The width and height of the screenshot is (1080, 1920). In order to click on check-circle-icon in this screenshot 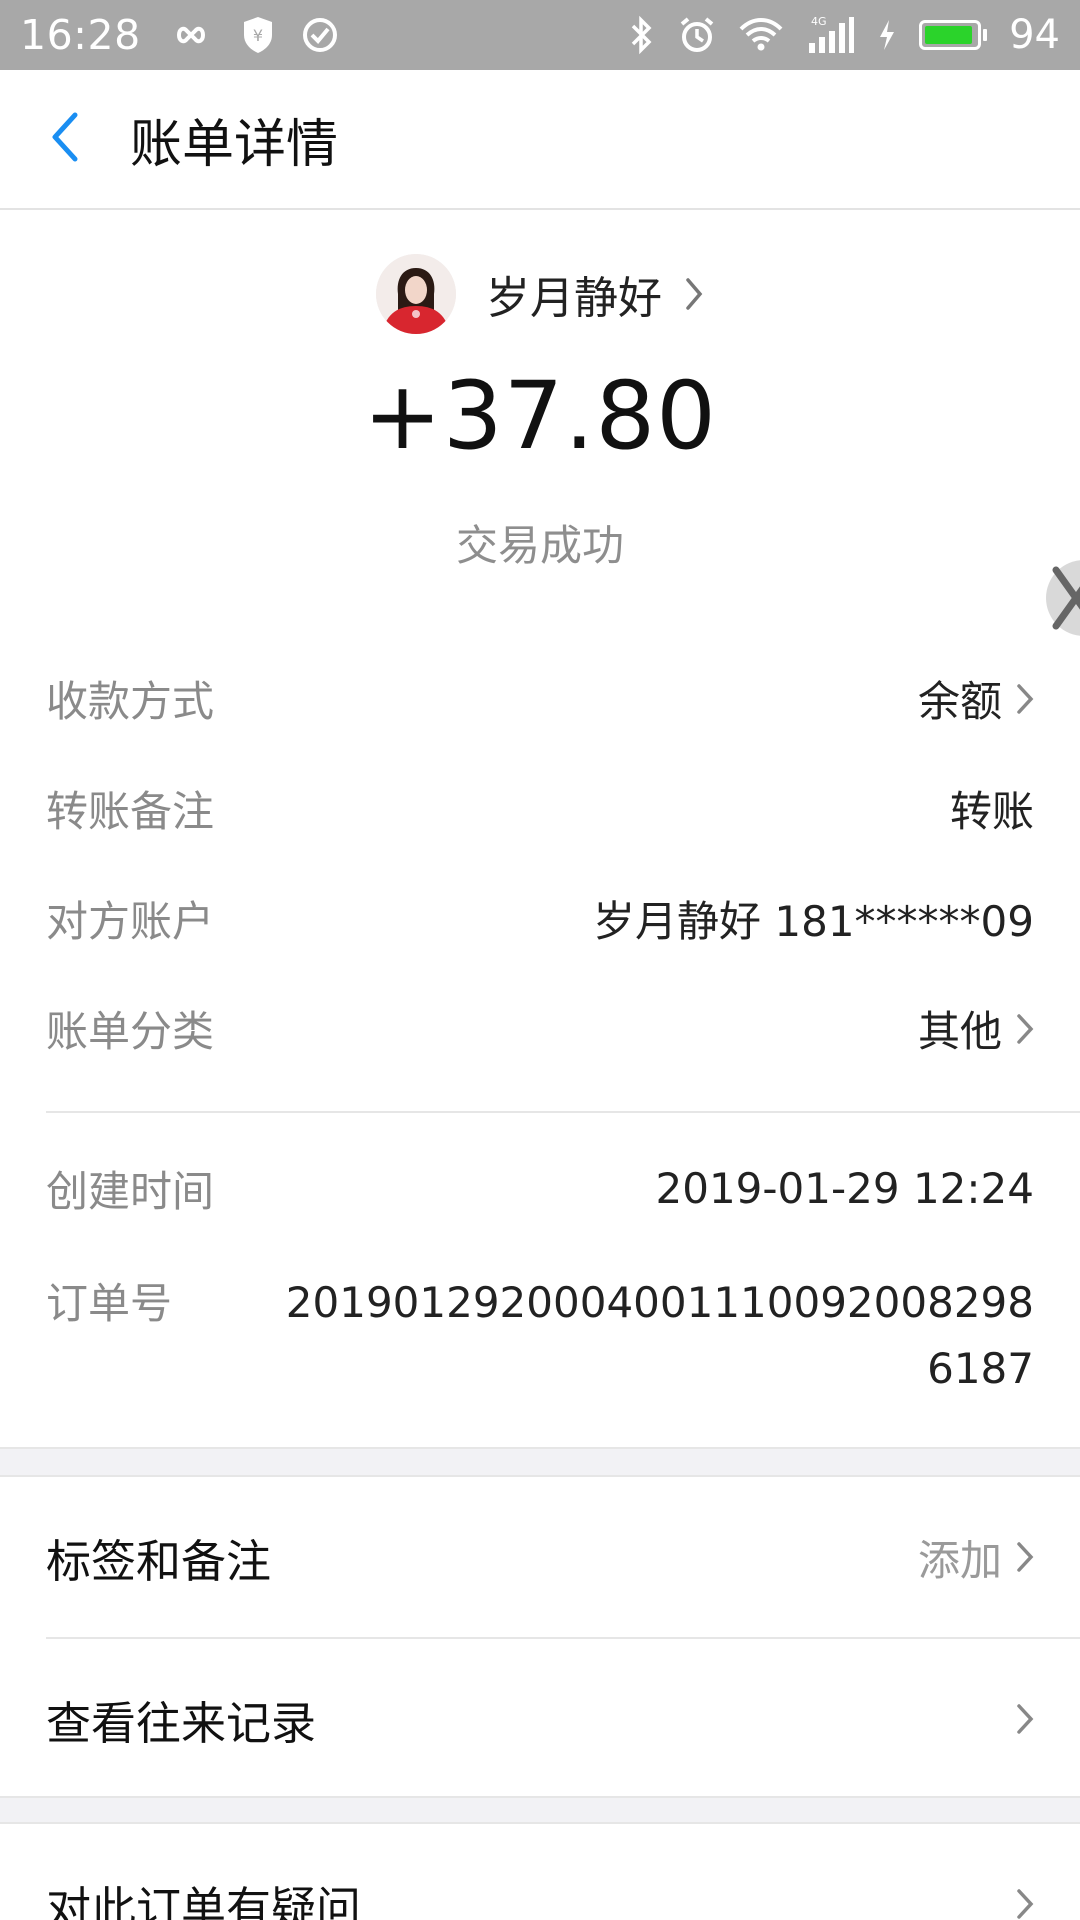, I will do `click(320, 35)`.